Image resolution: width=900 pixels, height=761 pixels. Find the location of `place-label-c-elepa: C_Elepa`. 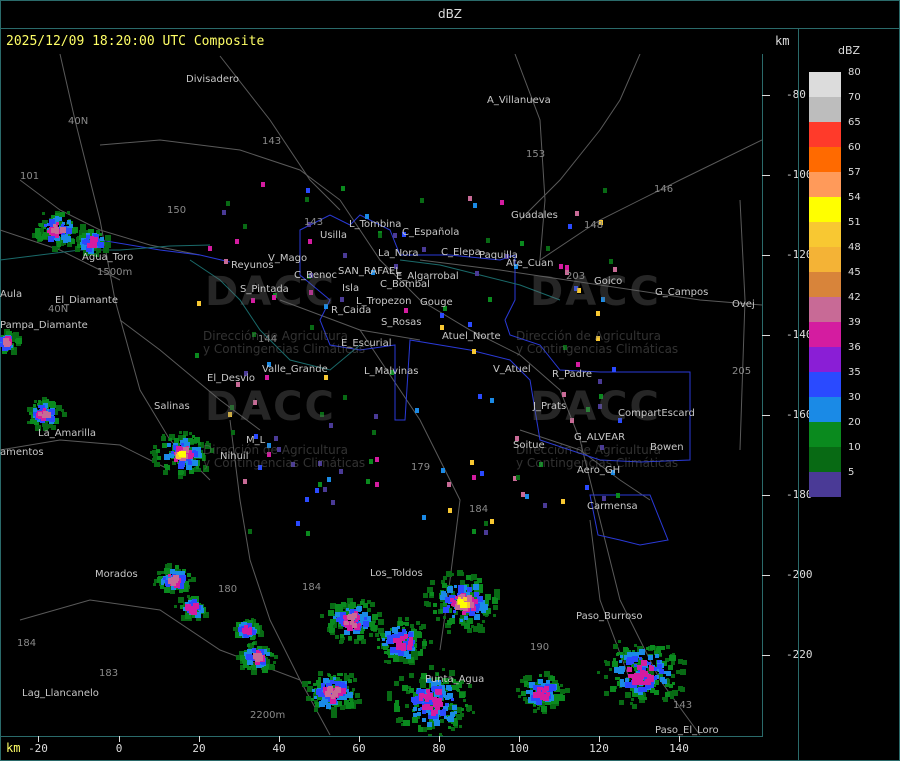

place-label-c-elepa: C_Elepa is located at coordinates (461, 252).